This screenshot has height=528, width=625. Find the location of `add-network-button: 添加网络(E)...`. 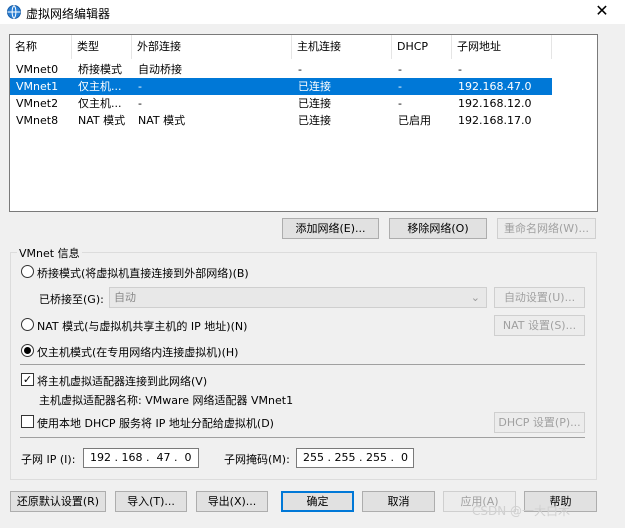

add-network-button: 添加网络(E)... is located at coordinates (330, 228).